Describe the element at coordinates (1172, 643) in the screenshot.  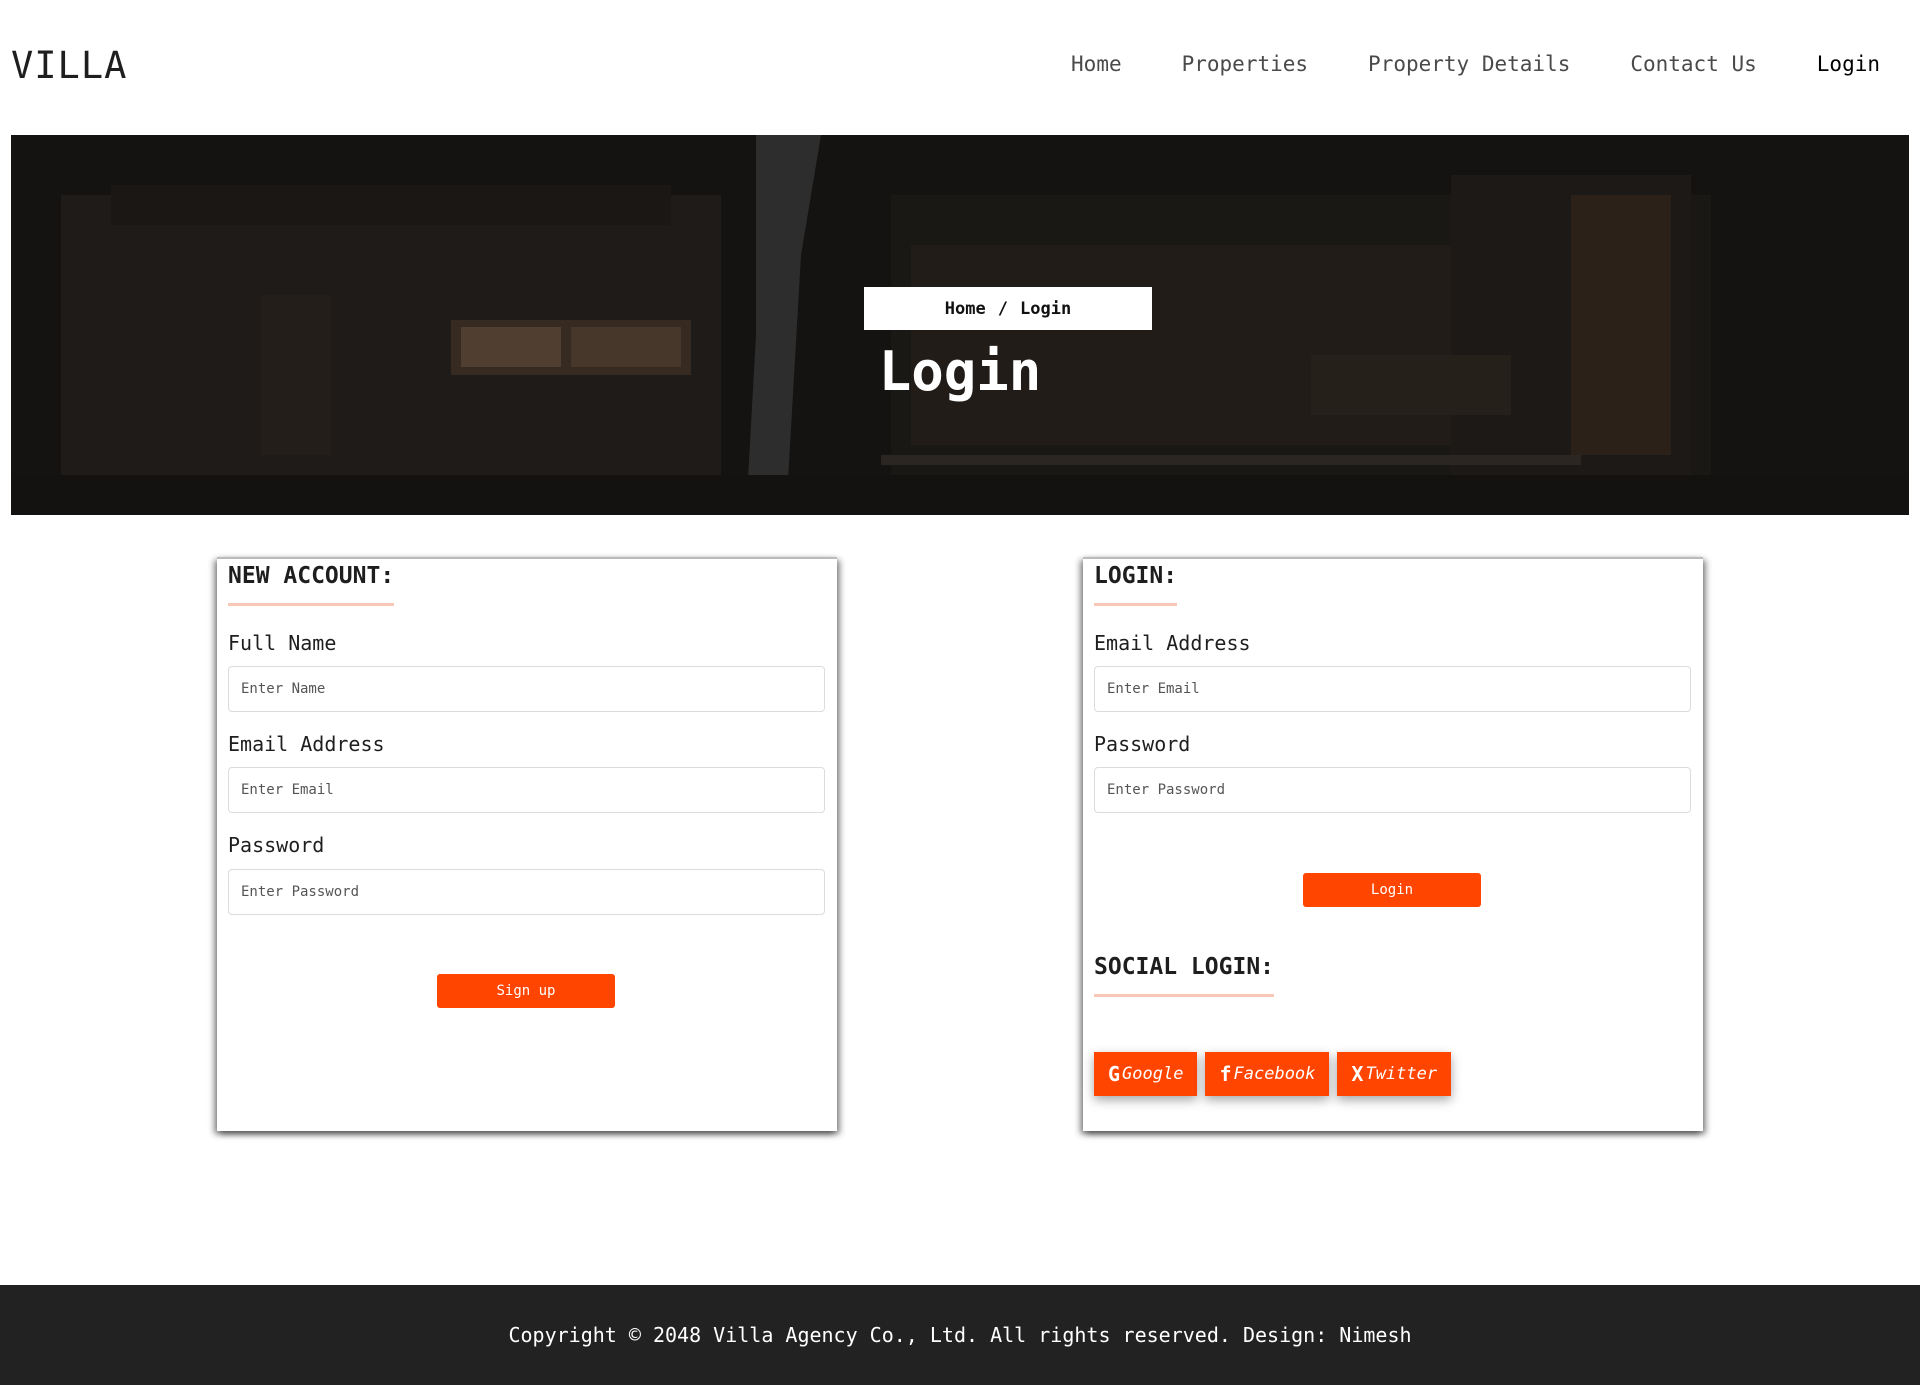
I see `login-email-label: Email Address` at that location.